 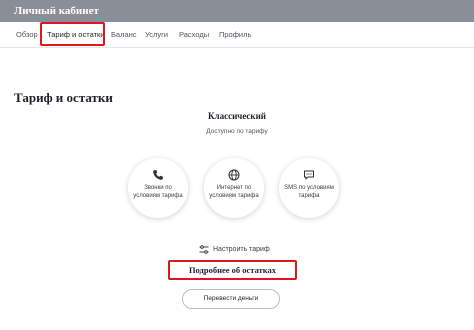 What do you see at coordinates (231, 299) in the screenshot?
I see `transfer-money-button: Перевести деньги` at bounding box center [231, 299].